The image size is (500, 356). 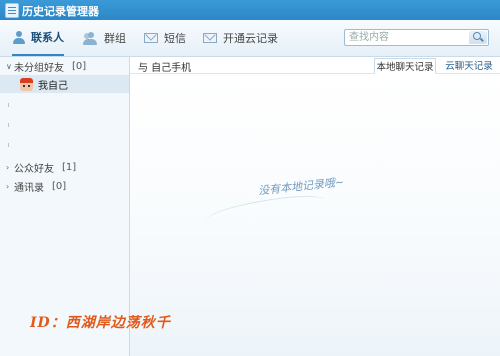 What do you see at coordinates (18, 37) in the screenshot?
I see `contact-icon` at bounding box center [18, 37].